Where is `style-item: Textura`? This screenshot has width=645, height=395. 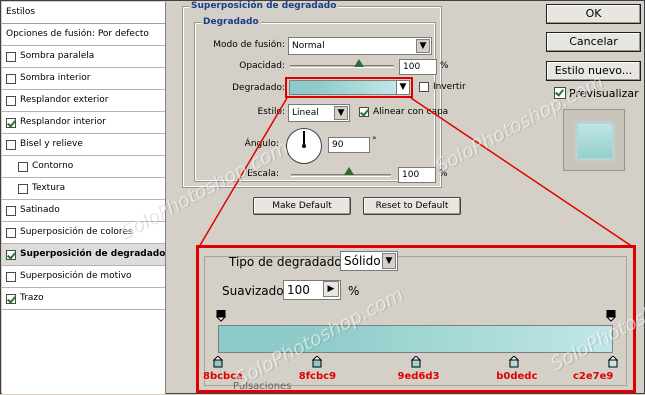
style-item: Textura is located at coordinates (83, 189).